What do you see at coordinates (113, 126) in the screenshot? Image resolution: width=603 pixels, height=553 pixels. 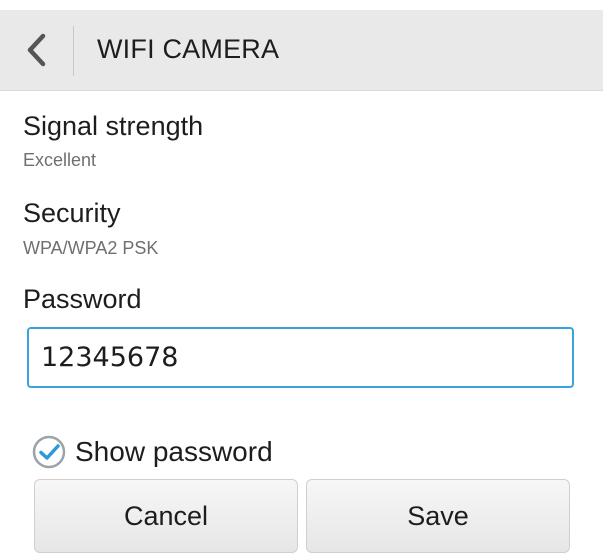 I see `signal-strength-label: Signal strength` at bounding box center [113, 126].